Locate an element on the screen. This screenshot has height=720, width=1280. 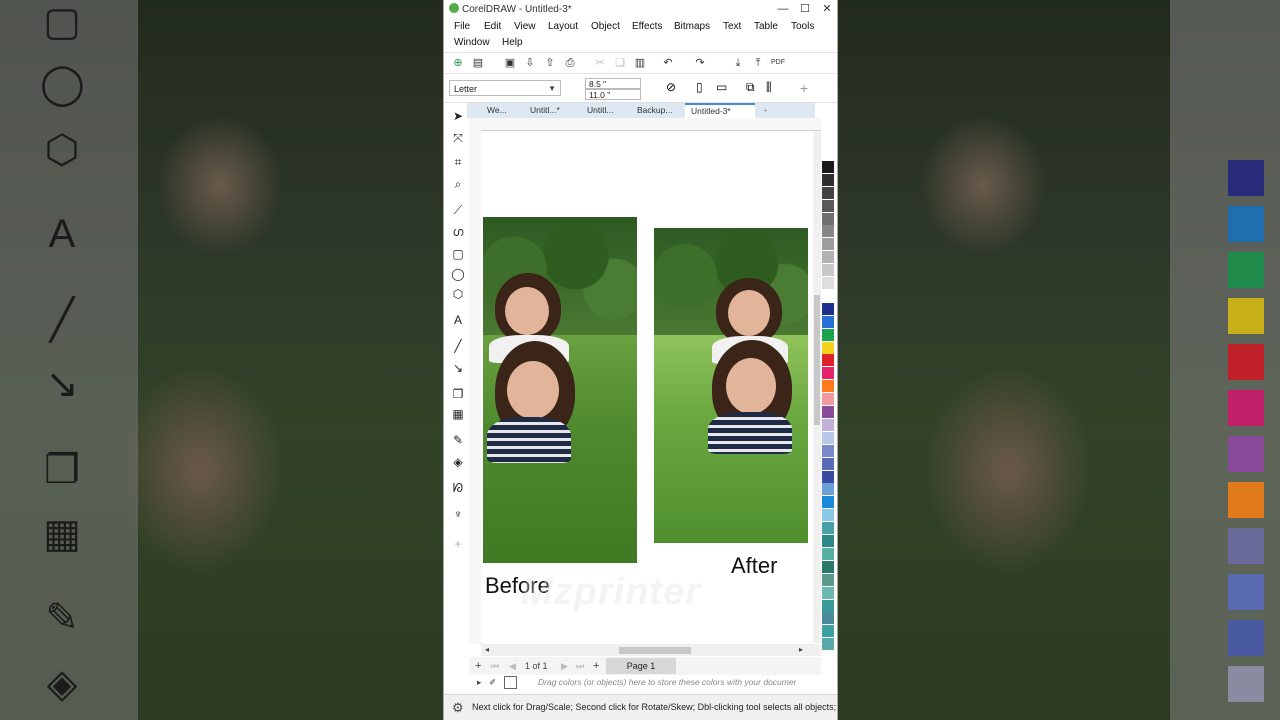
new-document-icon: ⊕ is located at coordinates (458, 63).